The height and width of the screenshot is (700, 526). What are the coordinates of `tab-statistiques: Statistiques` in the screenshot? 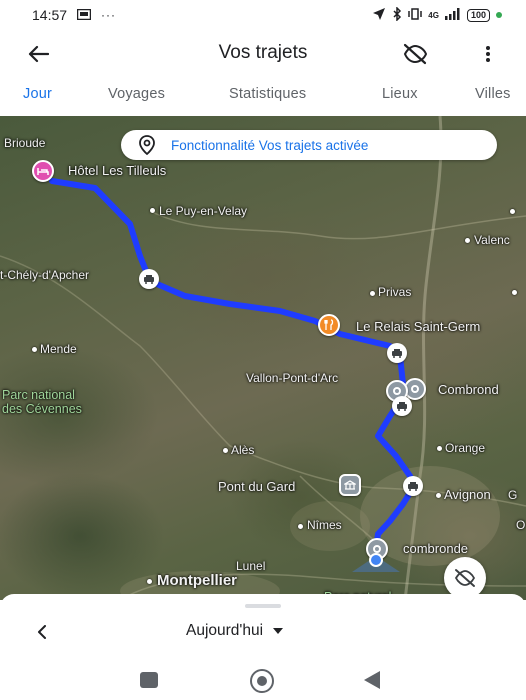 It's located at (267, 94).